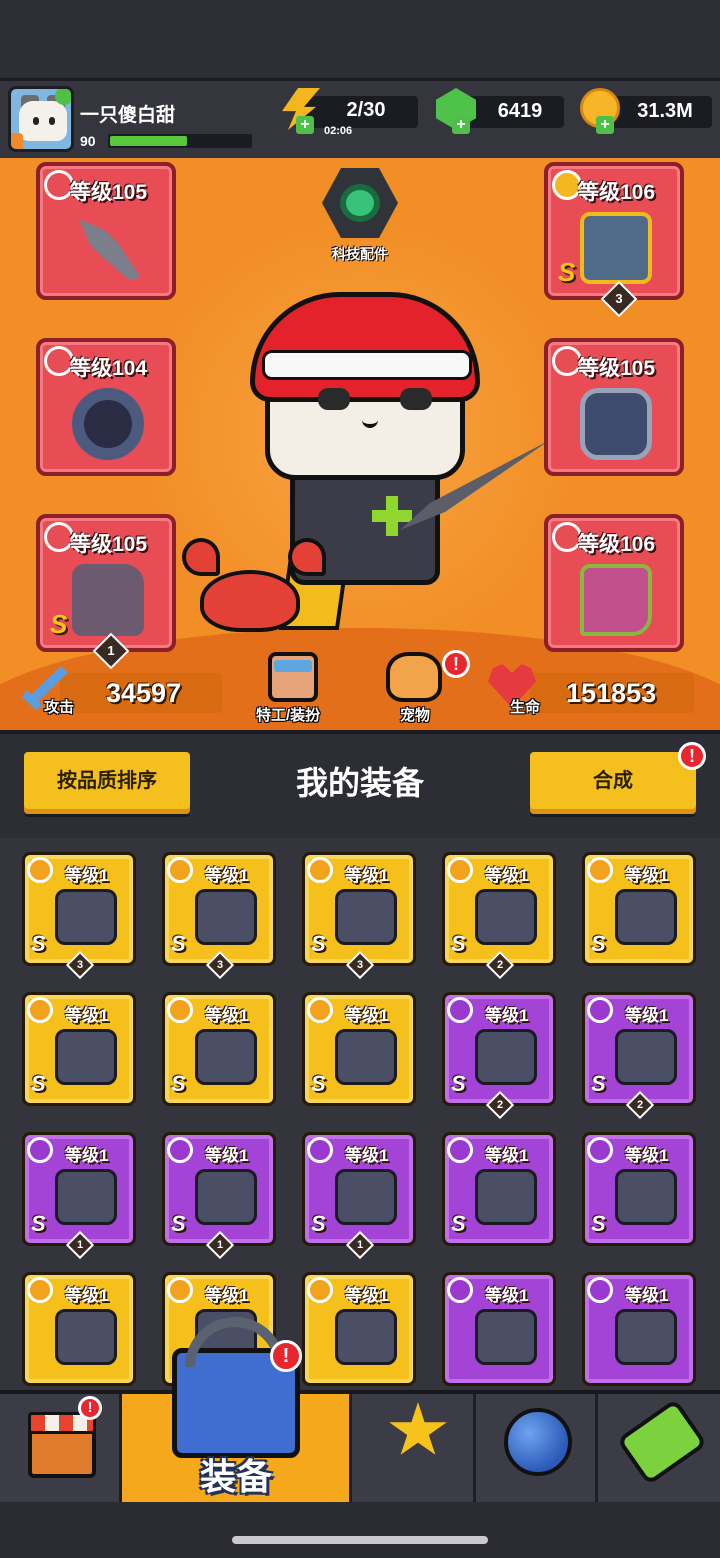 The height and width of the screenshot is (1558, 720). Describe the element at coordinates (52, 121) in the screenshot. I see `avatar-eye-right` at that location.